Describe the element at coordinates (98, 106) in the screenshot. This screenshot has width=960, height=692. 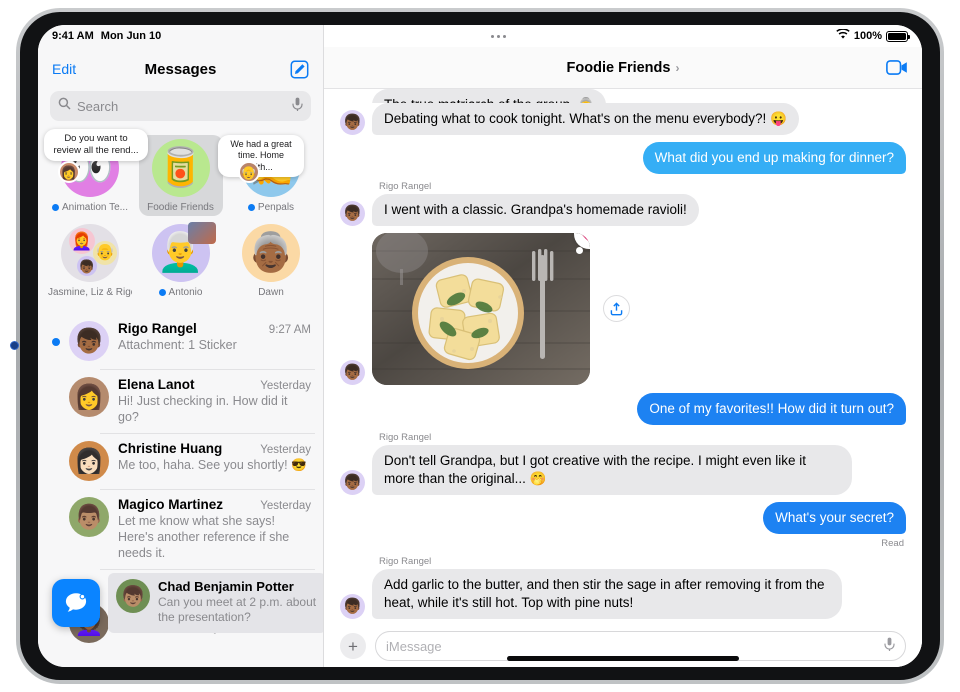
I see `search-placeholder: Search` at that location.